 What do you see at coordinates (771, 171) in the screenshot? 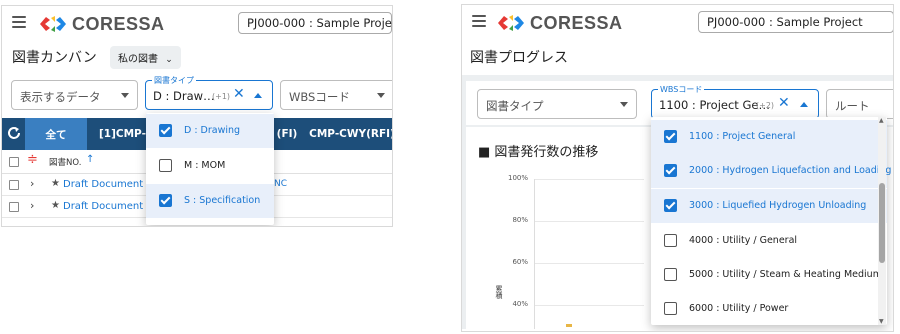
I see `dropdown-option-2000: 2000 : Hydrogen Liquefaction and Loading` at bounding box center [771, 171].